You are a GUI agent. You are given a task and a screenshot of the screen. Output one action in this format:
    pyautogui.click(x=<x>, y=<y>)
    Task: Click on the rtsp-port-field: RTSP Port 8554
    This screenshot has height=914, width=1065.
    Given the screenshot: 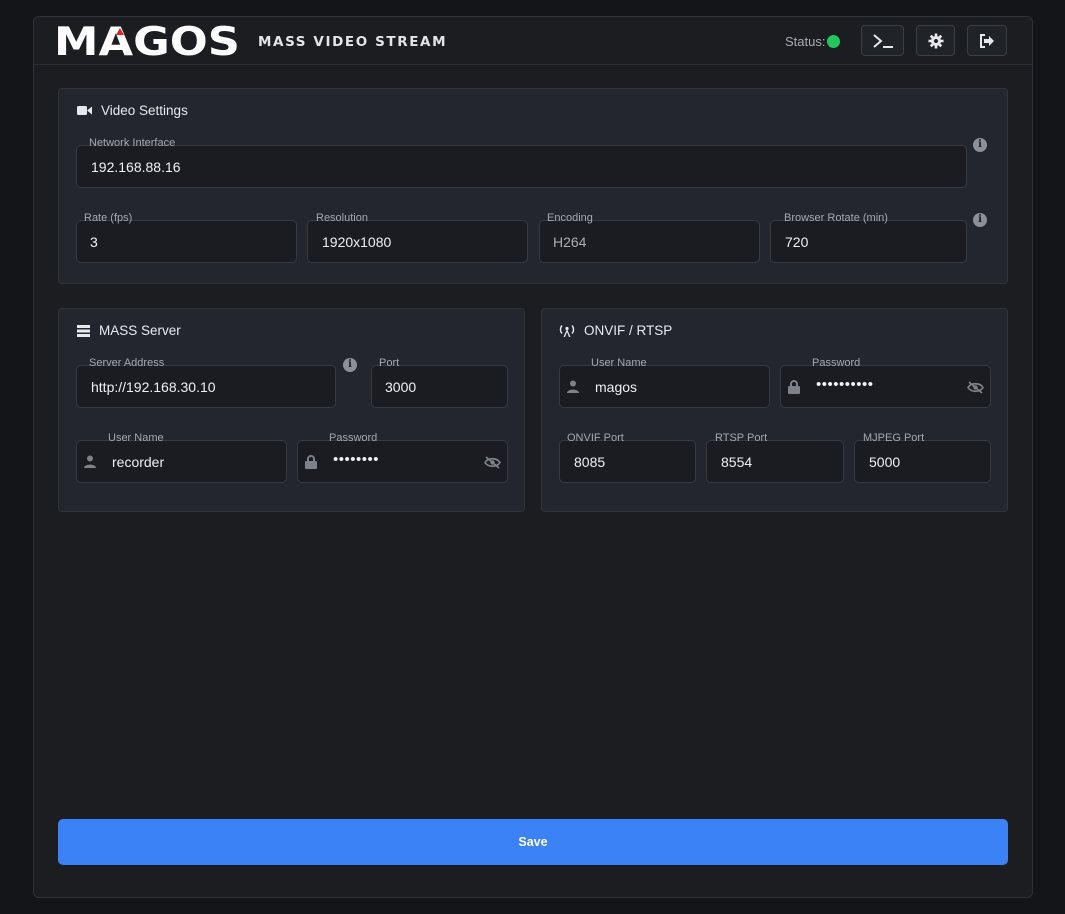 What is the action you would take?
    pyautogui.click(x=775, y=457)
    